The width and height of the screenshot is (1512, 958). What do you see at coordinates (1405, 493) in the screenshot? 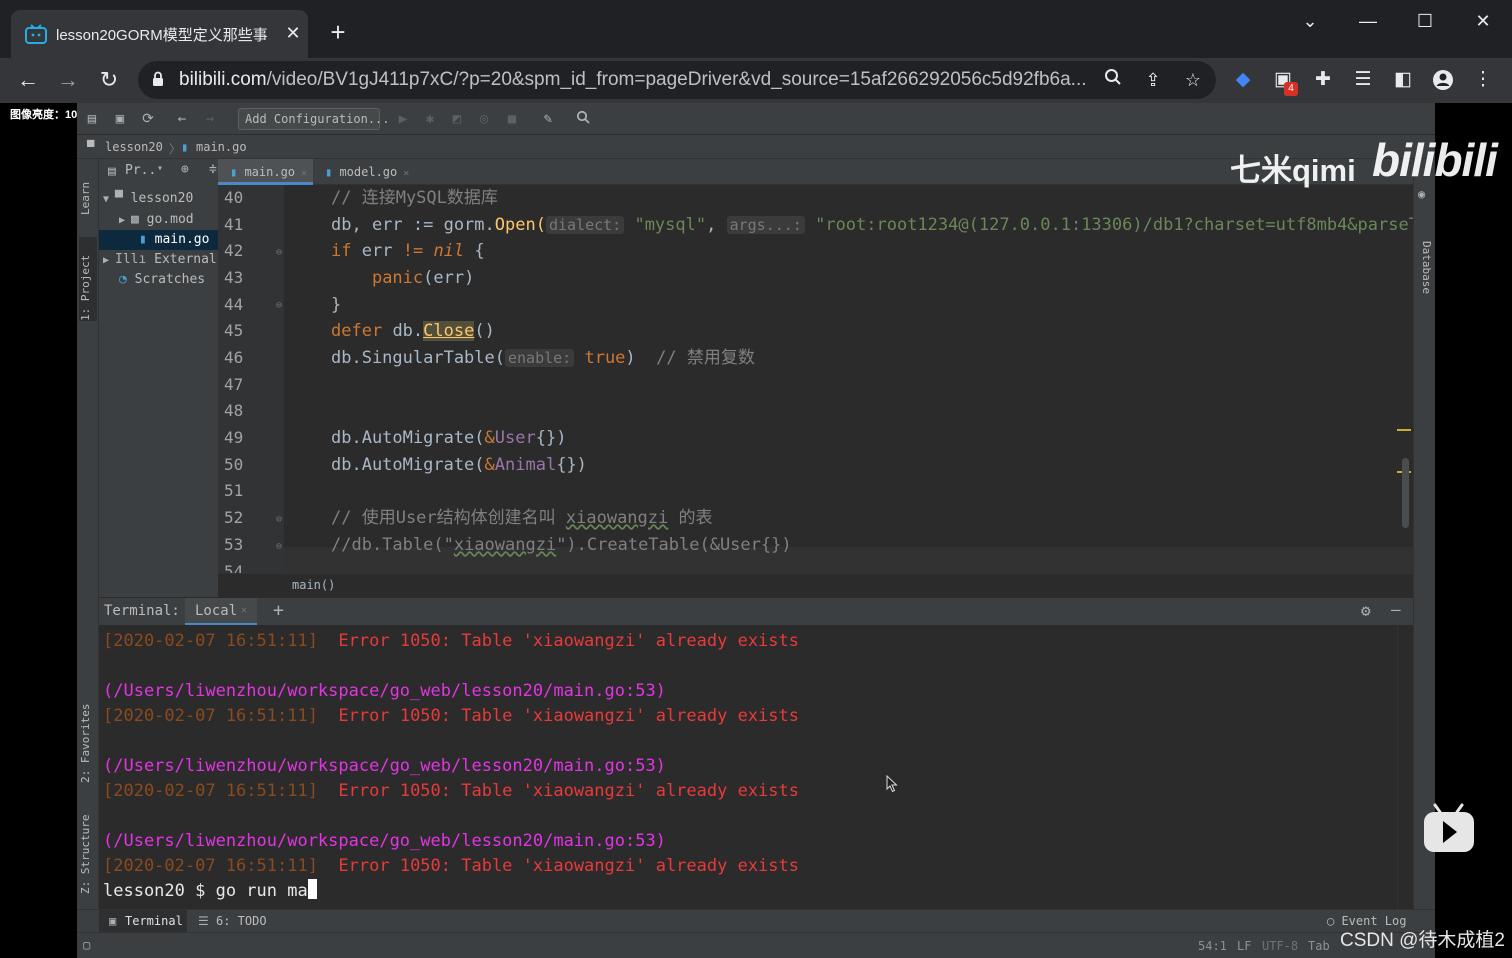
I see `editor-scrollbar` at bounding box center [1405, 493].